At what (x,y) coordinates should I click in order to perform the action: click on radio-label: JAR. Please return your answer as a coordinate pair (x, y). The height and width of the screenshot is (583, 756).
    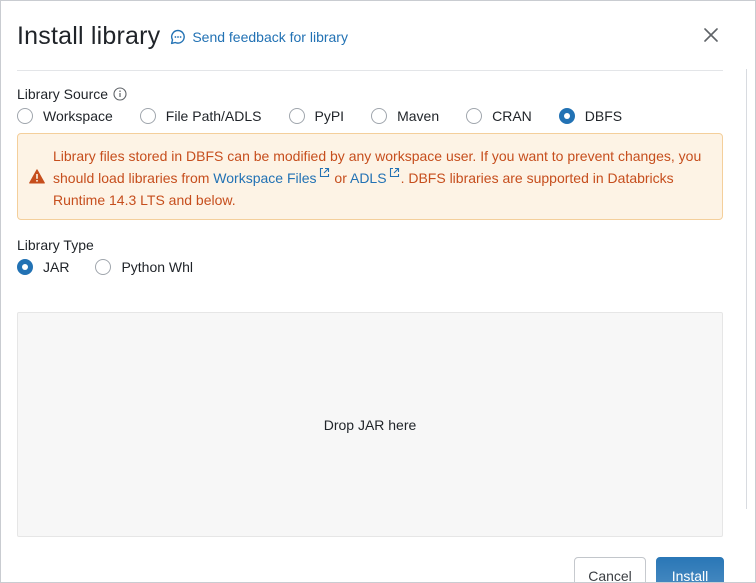
    Looking at the image, I should click on (56, 267).